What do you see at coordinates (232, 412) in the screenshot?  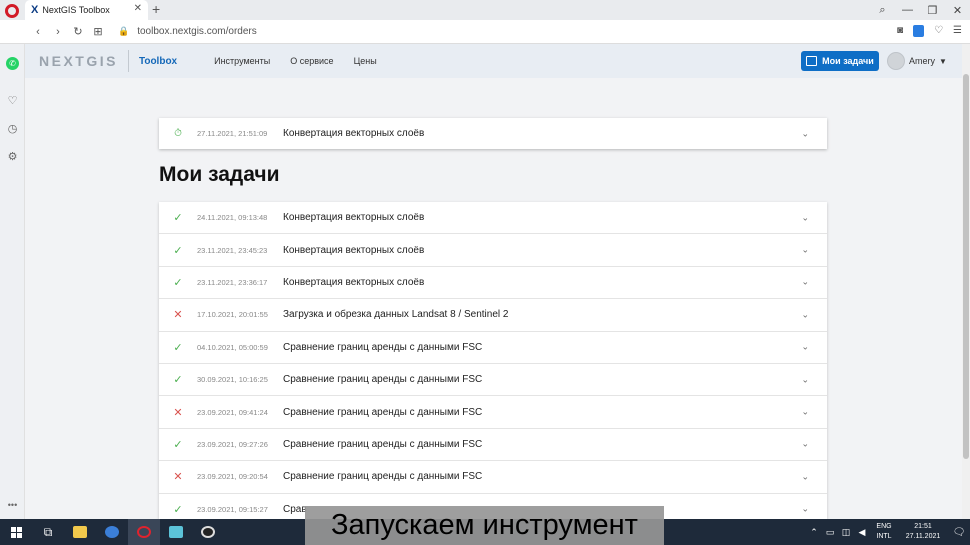 I see `task-timestamp: 23.09.2021, 09:41:24` at bounding box center [232, 412].